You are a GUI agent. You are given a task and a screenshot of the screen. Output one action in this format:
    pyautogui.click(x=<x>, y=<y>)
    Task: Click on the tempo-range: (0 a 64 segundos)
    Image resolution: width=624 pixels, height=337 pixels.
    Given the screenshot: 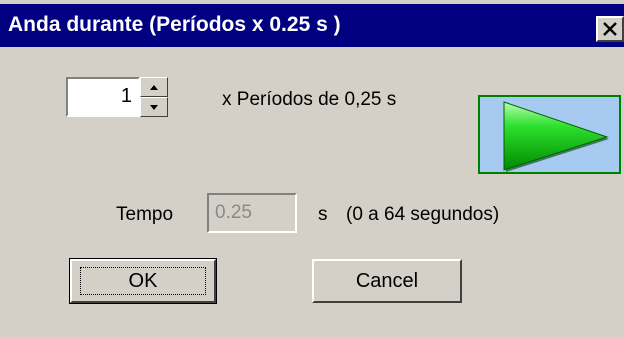 What is the action you would take?
    pyautogui.click(x=423, y=214)
    